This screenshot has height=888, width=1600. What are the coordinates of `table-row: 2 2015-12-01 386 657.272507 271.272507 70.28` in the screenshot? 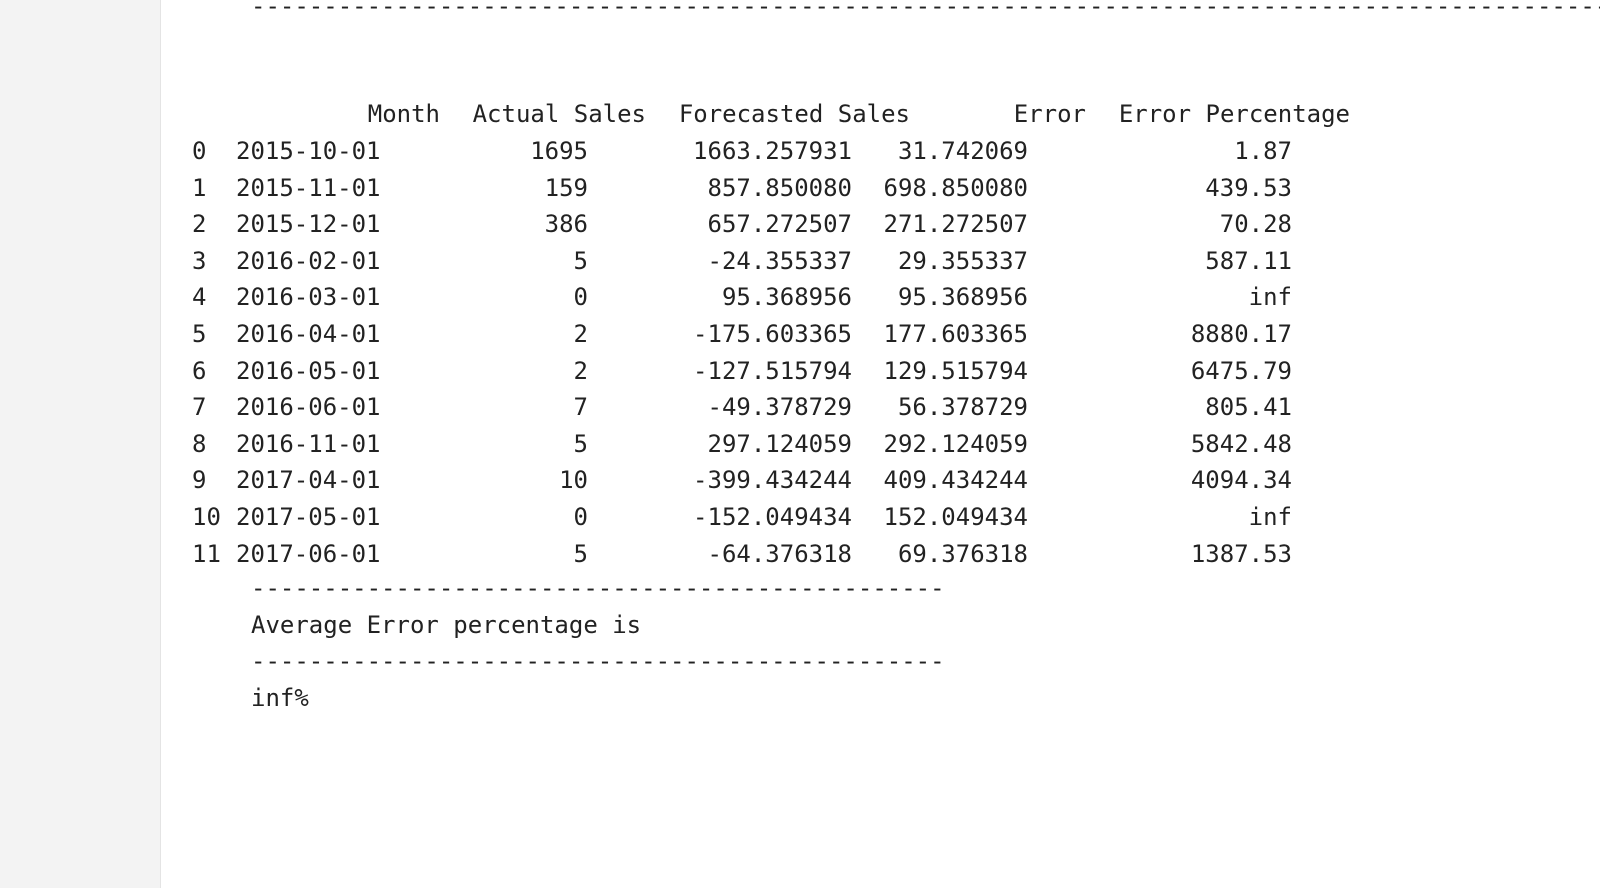 It's located at (880, 224).